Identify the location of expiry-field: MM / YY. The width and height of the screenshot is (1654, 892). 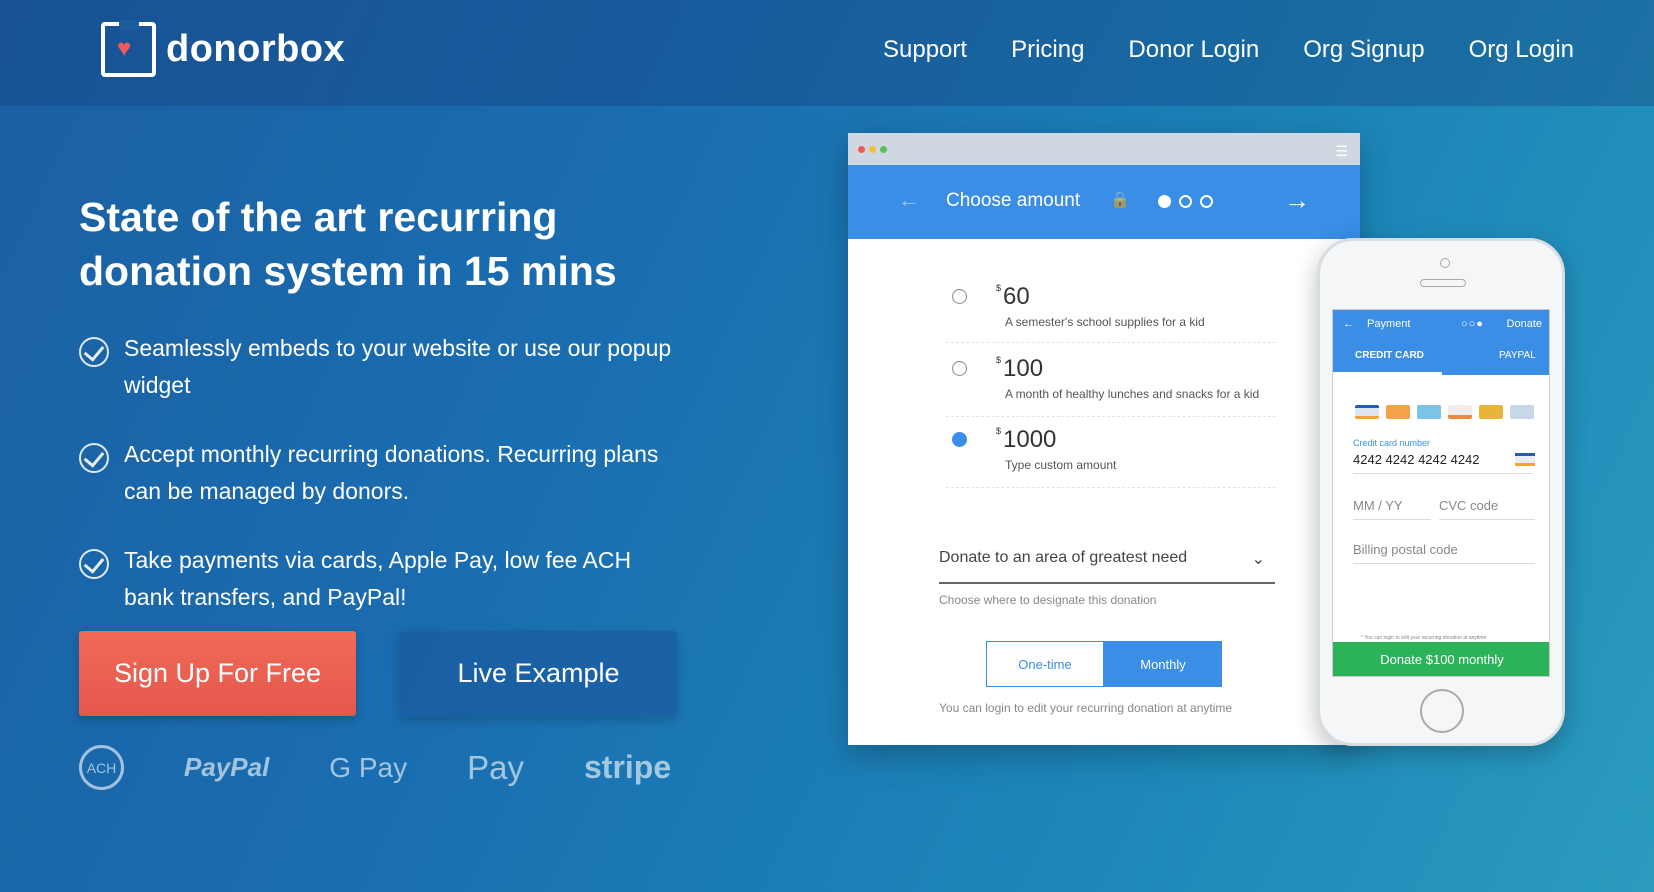
(1392, 509).